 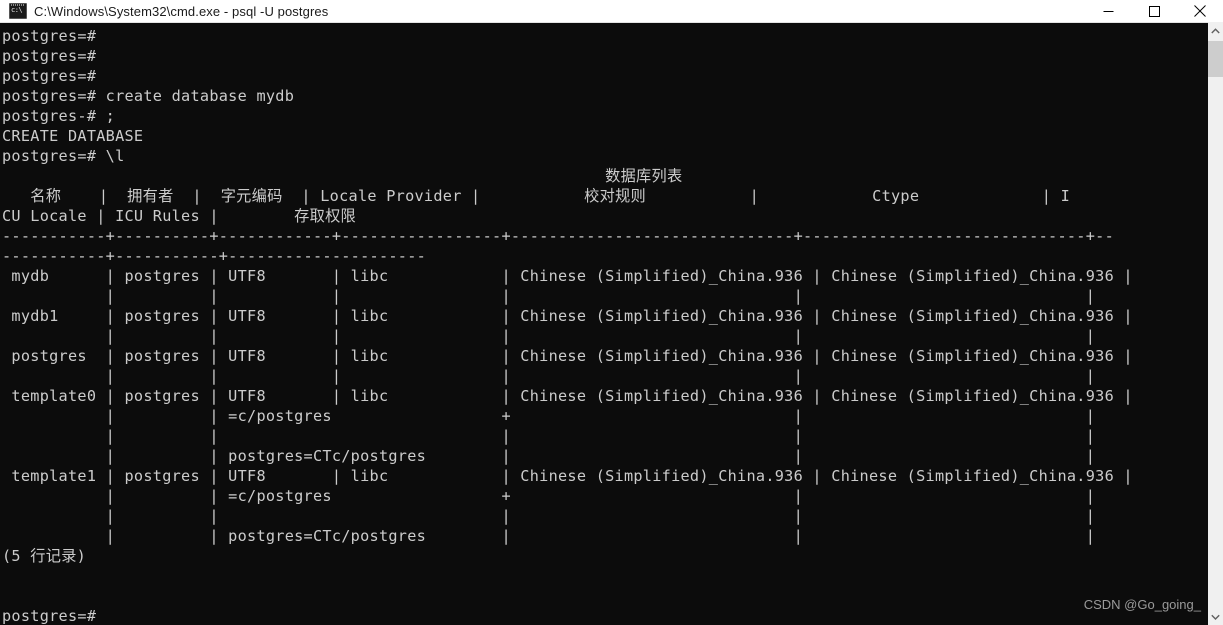 What do you see at coordinates (1215, 30) in the screenshot?
I see `chevron-up-icon` at bounding box center [1215, 30].